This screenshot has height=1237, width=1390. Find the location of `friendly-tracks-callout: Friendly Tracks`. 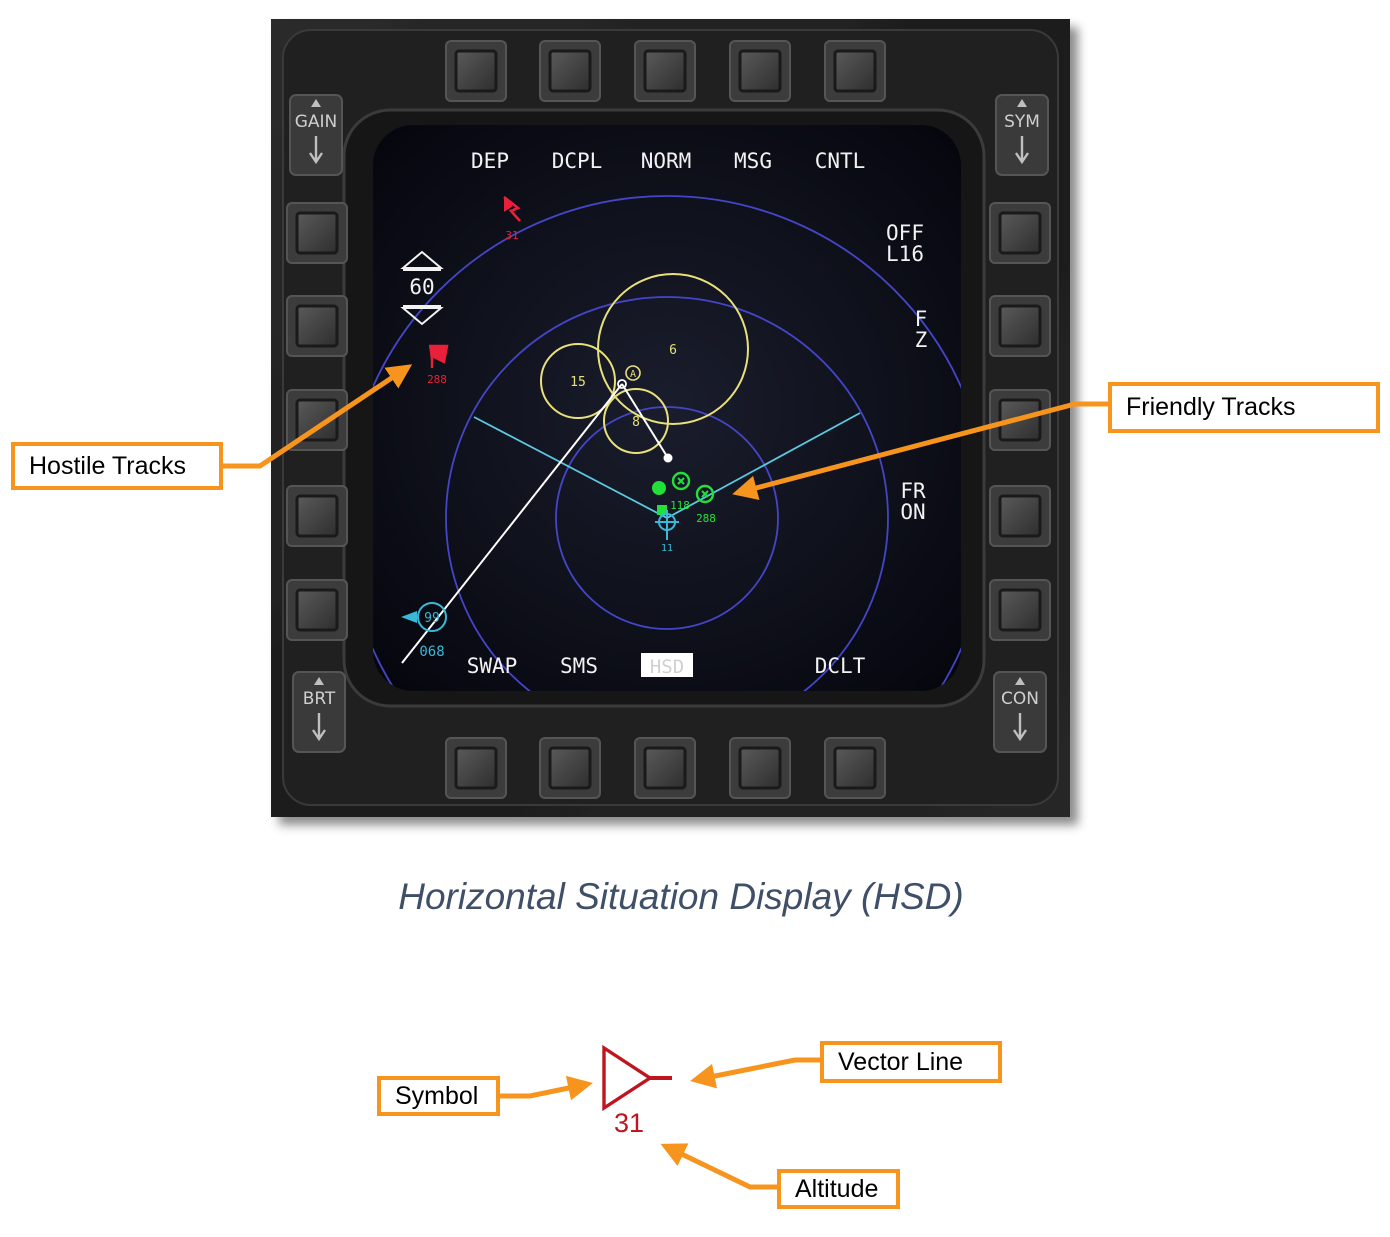

friendly-tracks-callout: Friendly Tracks is located at coordinates (1244, 407).